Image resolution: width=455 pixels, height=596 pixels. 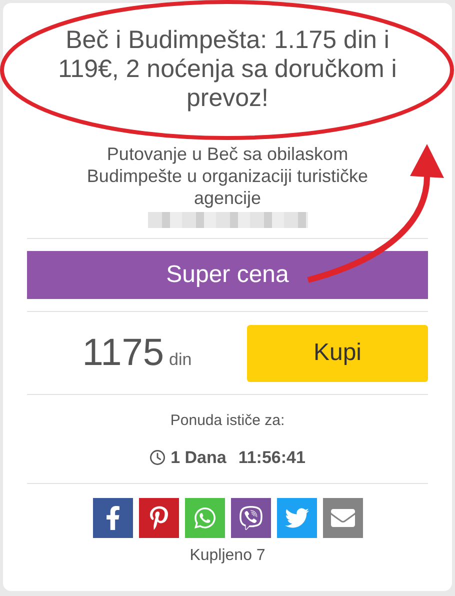 I want to click on buy-button: Kupi, so click(x=337, y=353).